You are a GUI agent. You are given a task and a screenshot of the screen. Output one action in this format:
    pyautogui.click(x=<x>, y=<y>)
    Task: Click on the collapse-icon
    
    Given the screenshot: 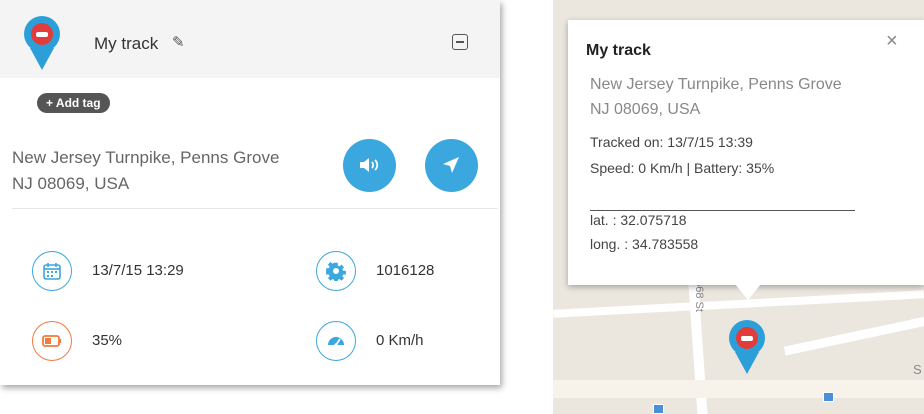 What is the action you would take?
    pyautogui.click(x=460, y=42)
    